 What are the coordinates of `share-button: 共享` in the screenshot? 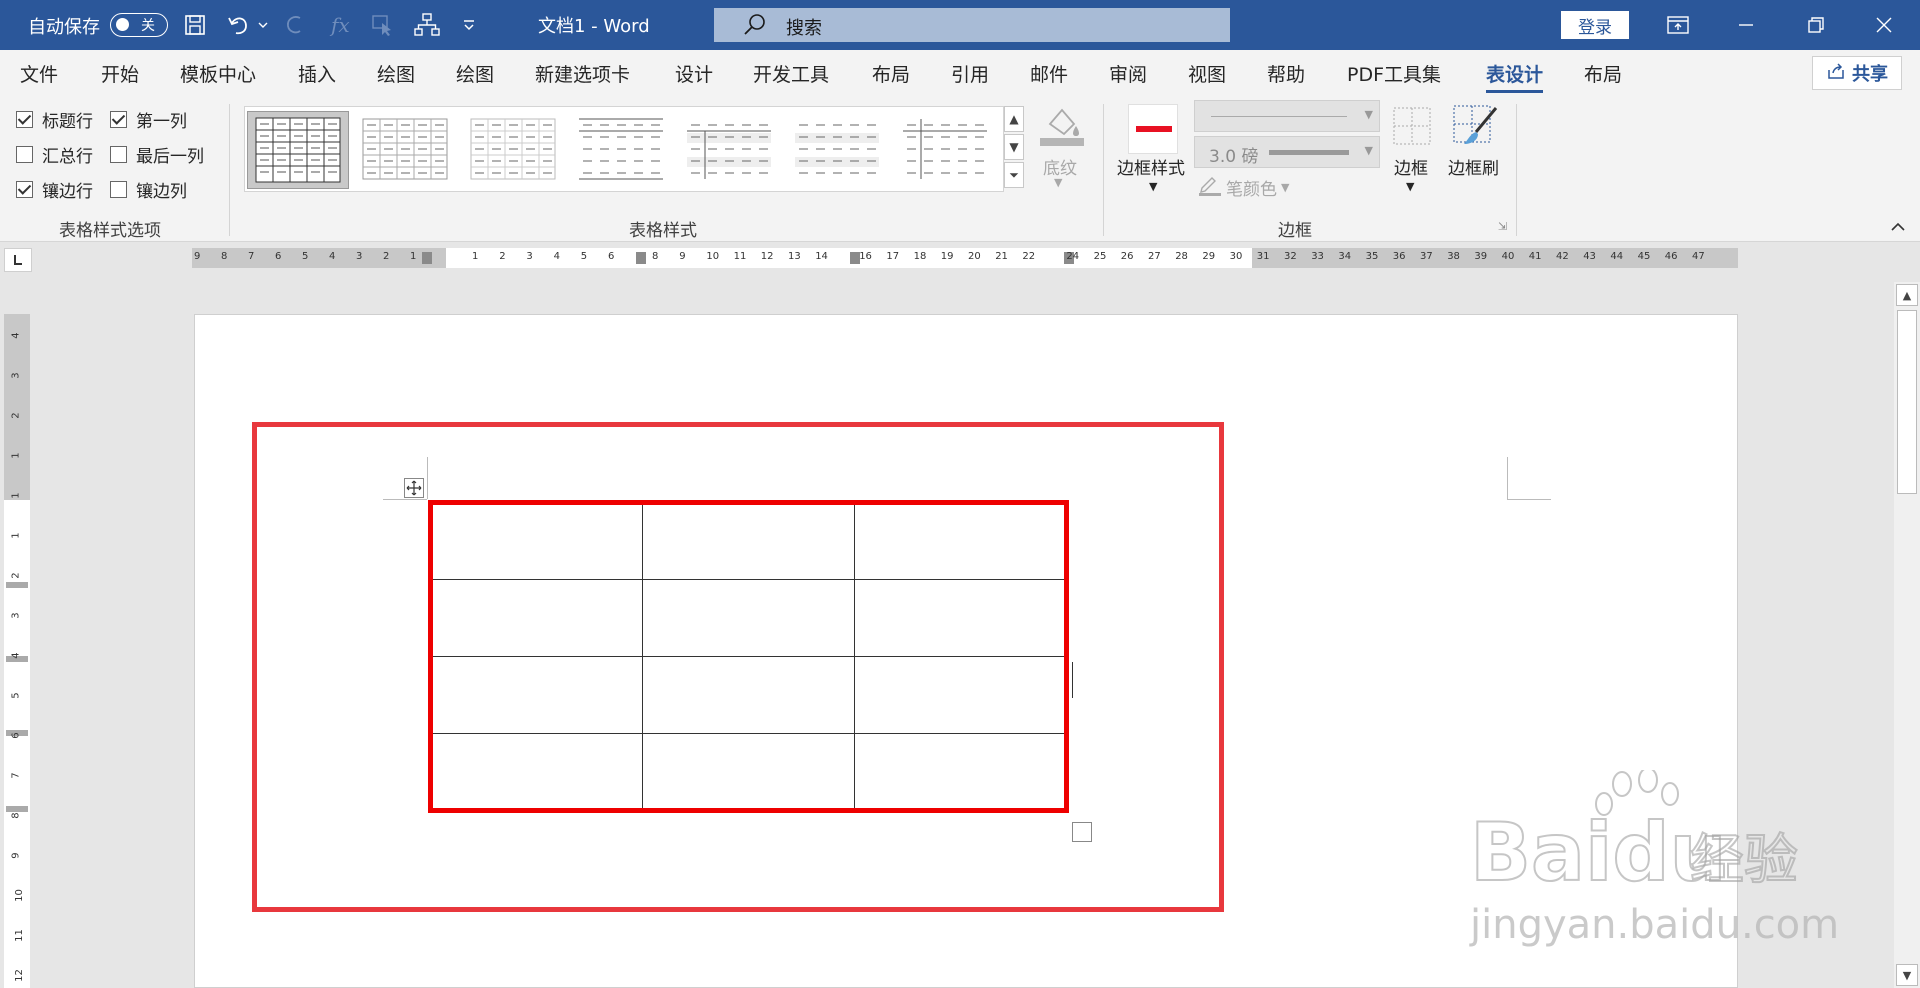 It's located at (1857, 73).